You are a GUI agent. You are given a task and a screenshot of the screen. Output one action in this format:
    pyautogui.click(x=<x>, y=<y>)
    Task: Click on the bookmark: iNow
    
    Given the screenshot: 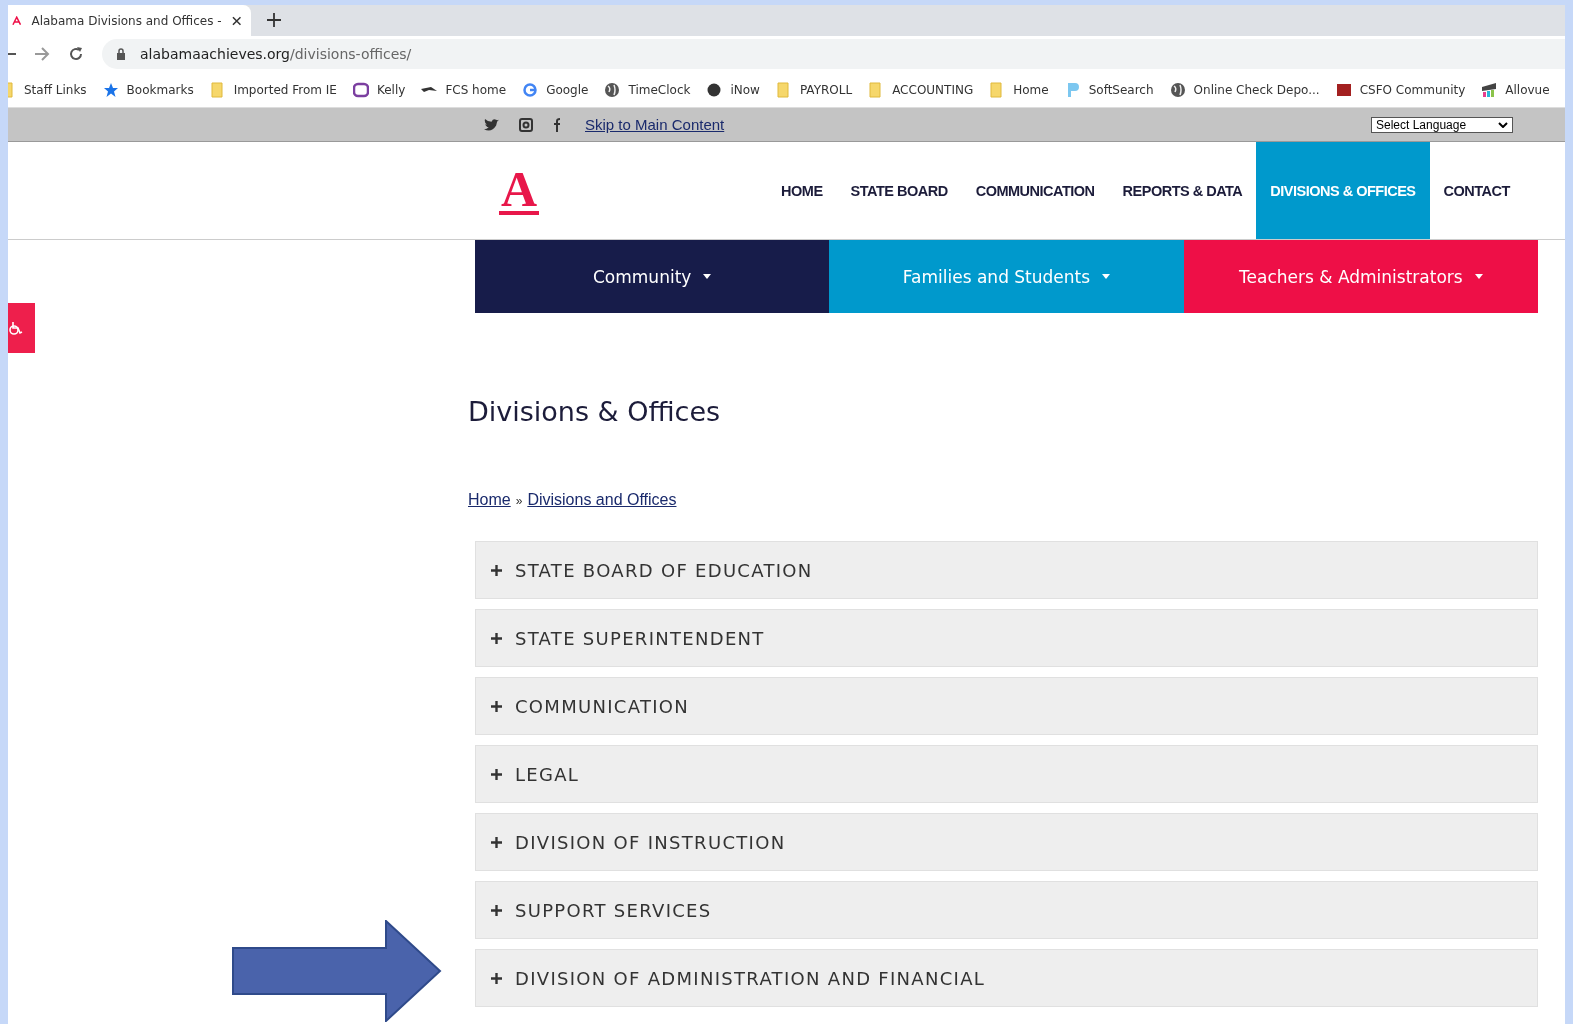 What is the action you would take?
    pyautogui.click(x=733, y=89)
    